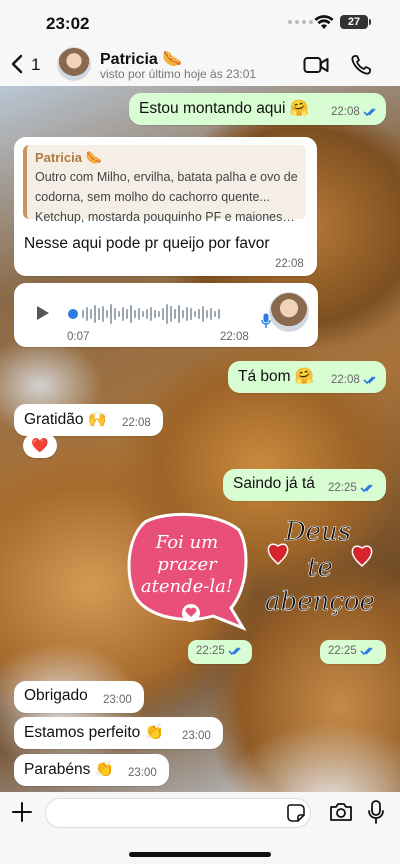 The width and height of the screenshot is (400, 864). What do you see at coordinates (66, 419) in the screenshot?
I see `message-text: Gratidão 🙌` at bounding box center [66, 419].